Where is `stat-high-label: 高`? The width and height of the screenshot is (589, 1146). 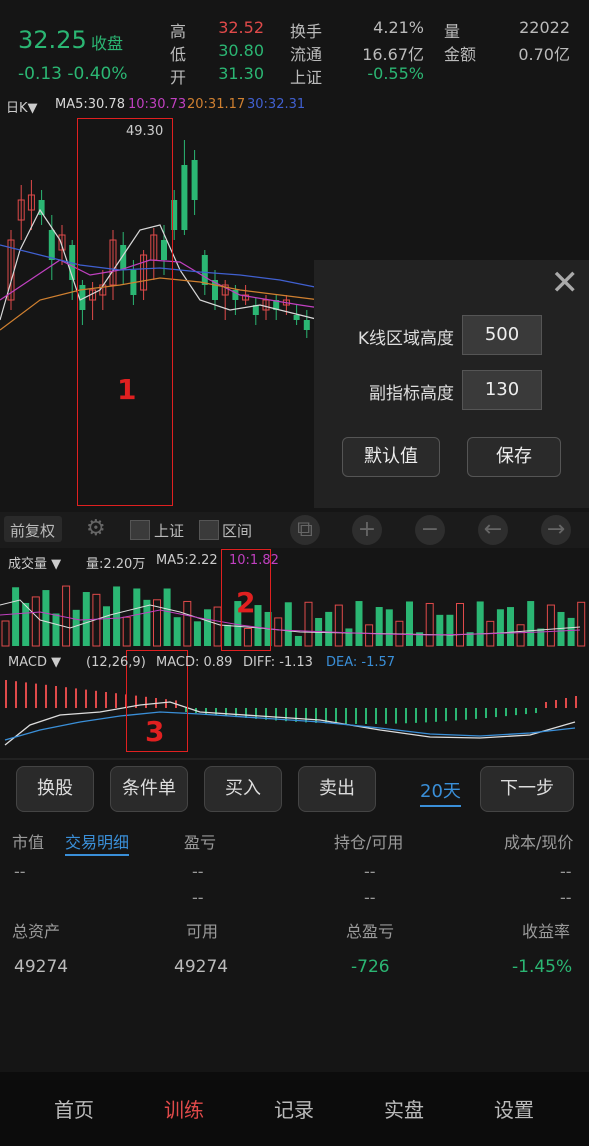 stat-high-label: 高 is located at coordinates (178, 31).